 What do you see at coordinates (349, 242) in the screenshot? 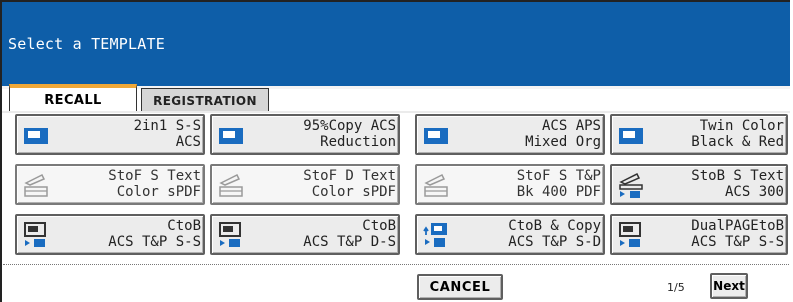
I see `template-label-line2: ACS T&P D-S` at bounding box center [349, 242].